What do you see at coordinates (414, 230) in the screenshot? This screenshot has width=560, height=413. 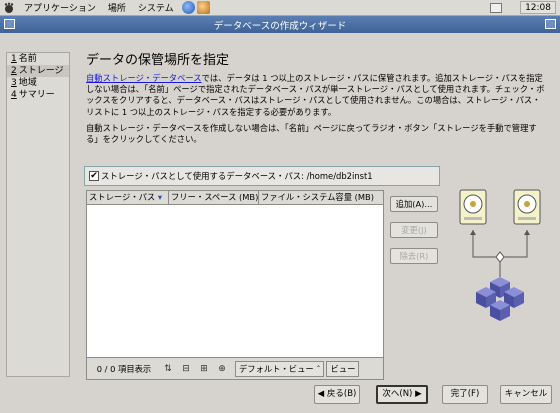 I see `change-button: 変更(J)` at bounding box center [414, 230].